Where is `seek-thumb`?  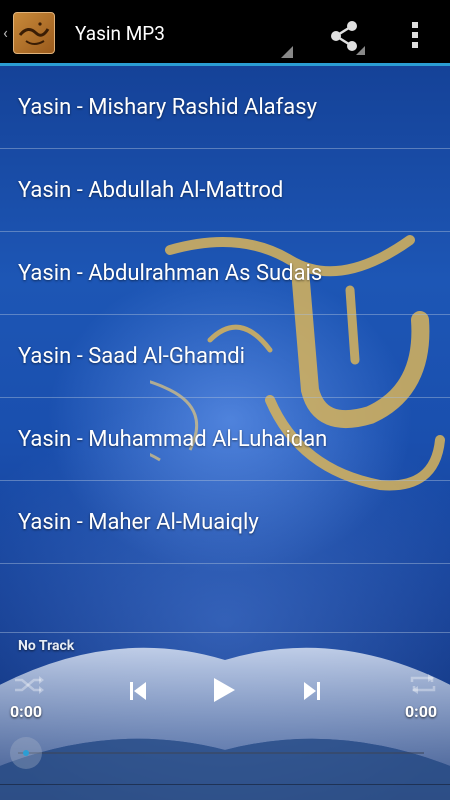 seek-thumb is located at coordinates (26, 753).